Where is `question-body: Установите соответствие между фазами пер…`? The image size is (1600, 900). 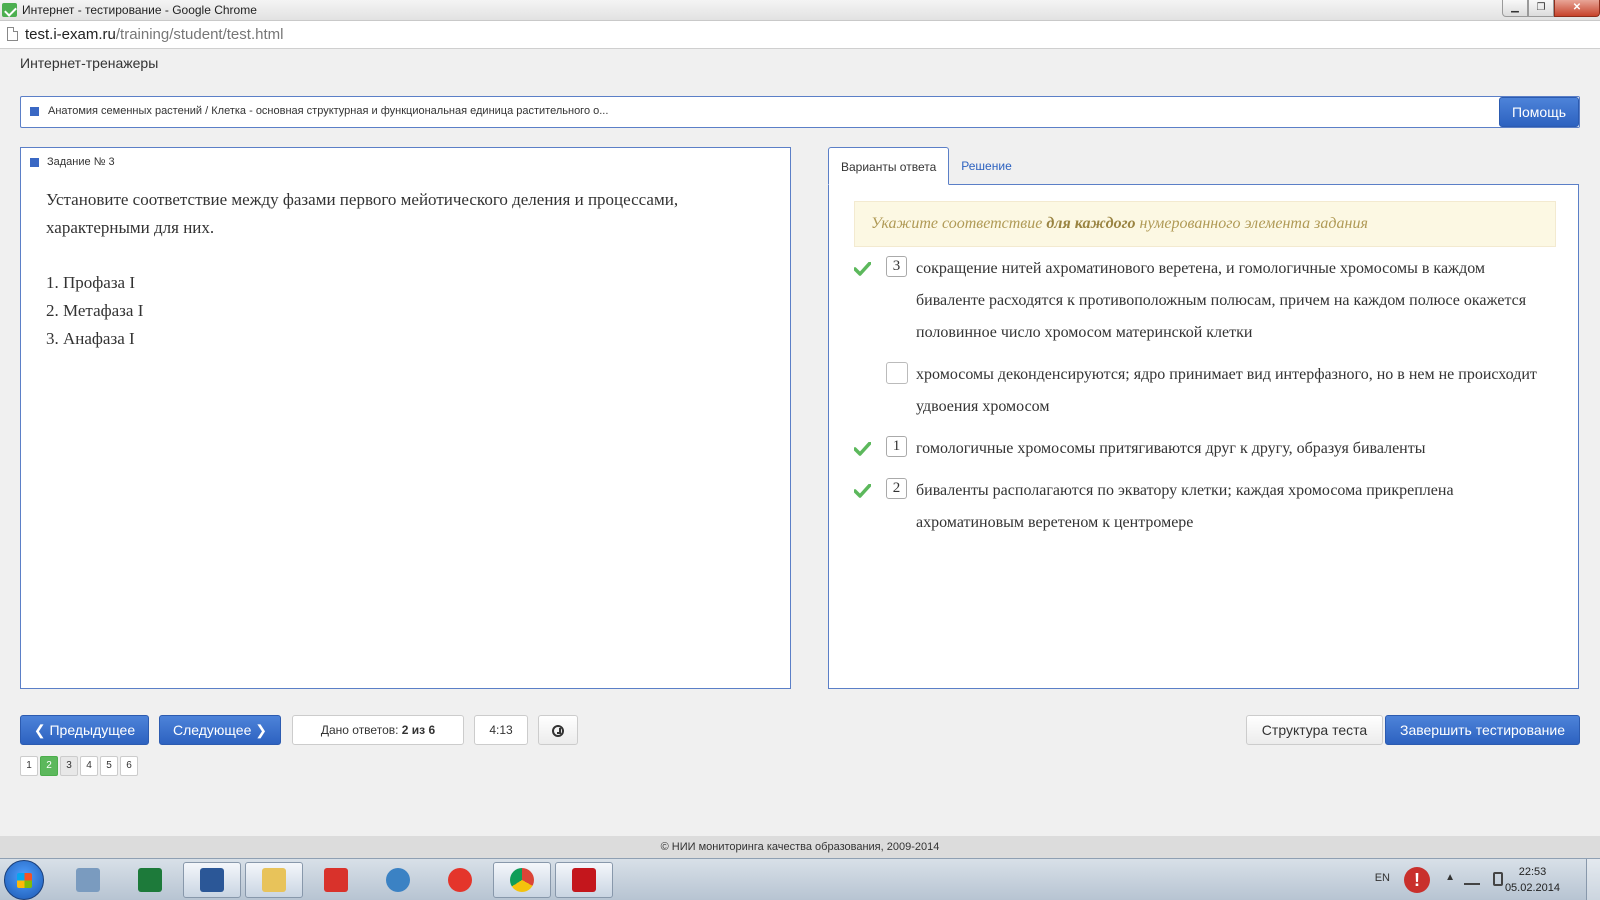
question-body: Установите соответствие между фазами пер… is located at coordinates (406, 269).